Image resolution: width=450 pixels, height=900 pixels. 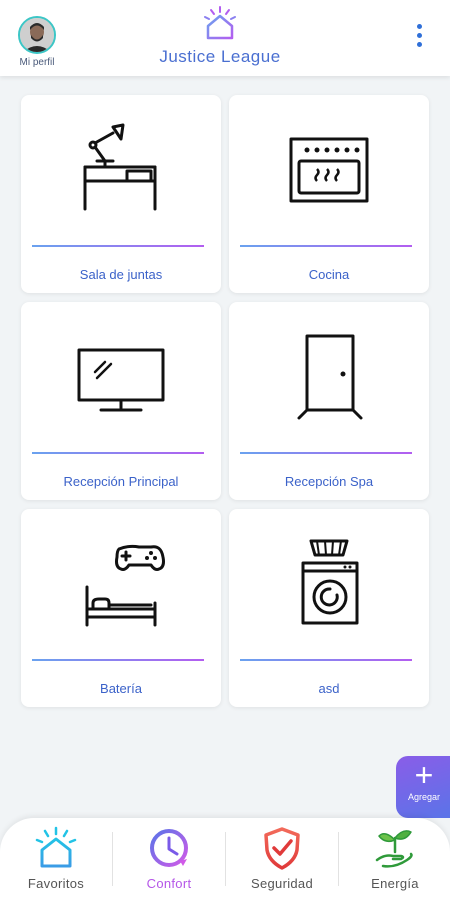 I want to click on tab-label: Seguridad, so click(x=282, y=883).